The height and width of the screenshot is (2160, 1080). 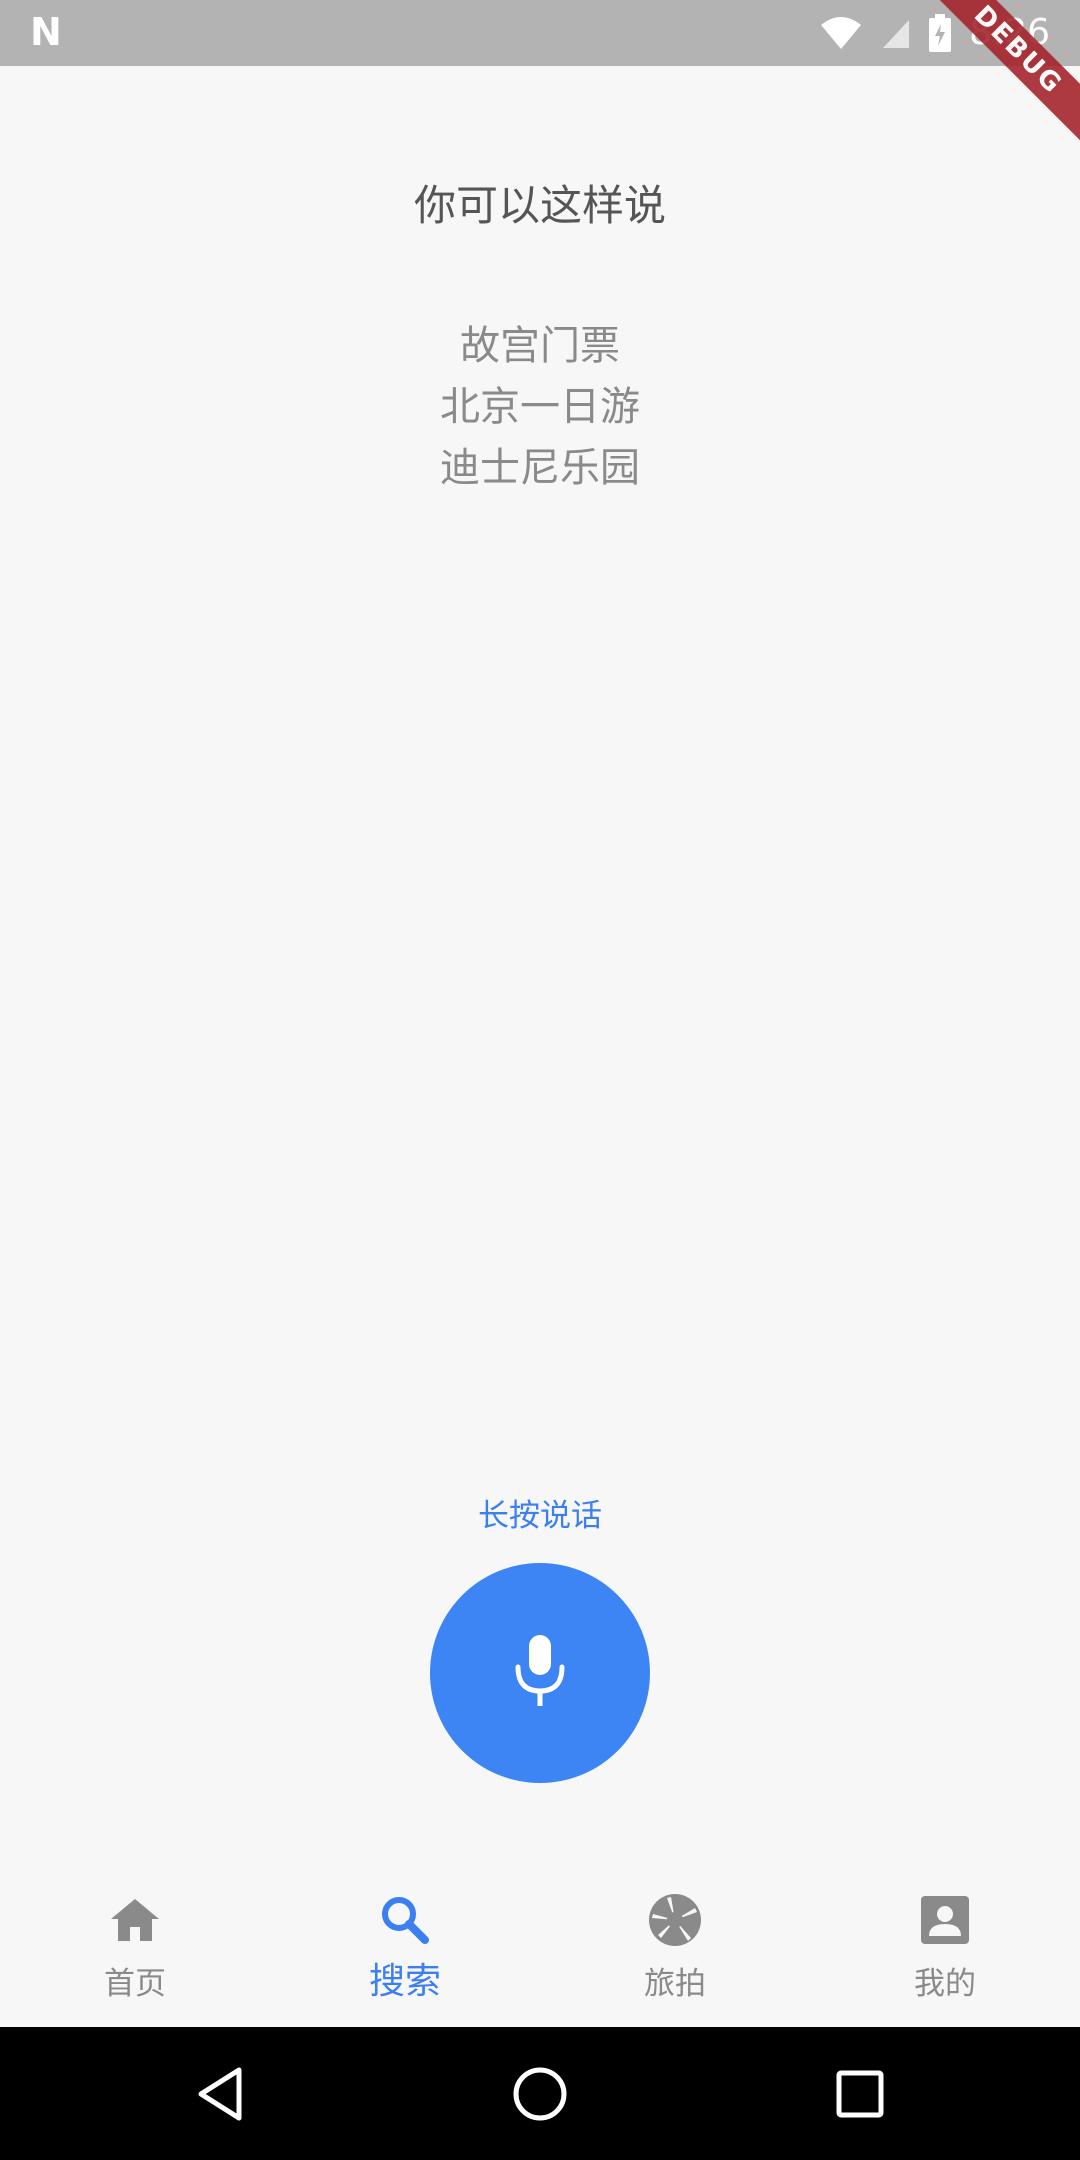 I want to click on press-to-speak-hint: 长按说话, so click(x=540, y=1516).